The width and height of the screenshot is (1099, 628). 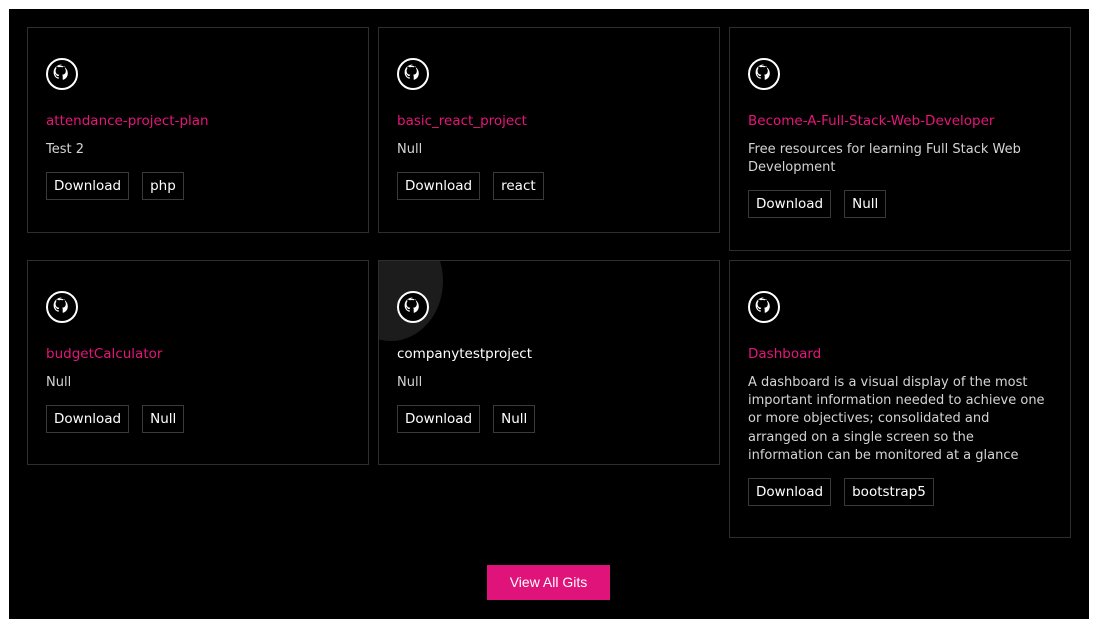 I want to click on repo-tags: Download react, so click(x=470, y=186).